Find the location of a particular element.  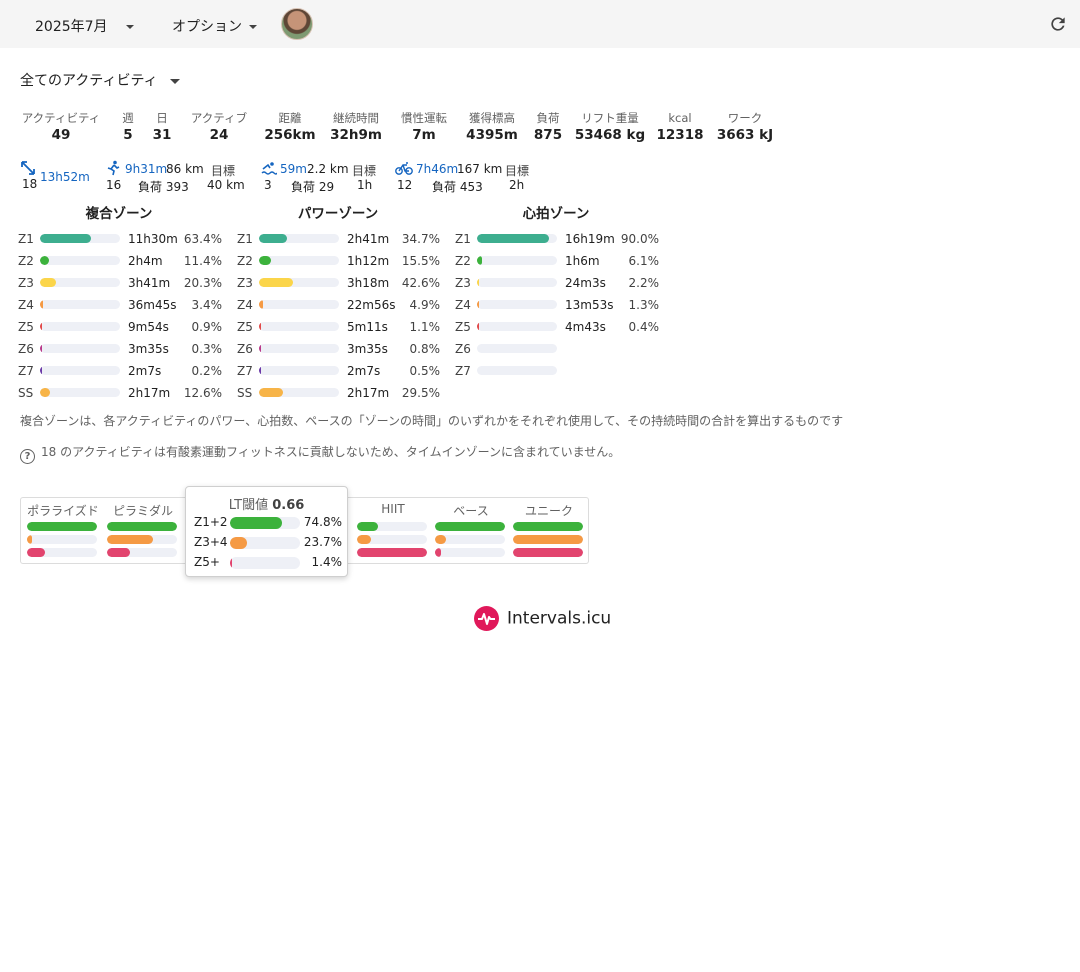

zone-percent: 11.4% is located at coordinates (202, 261).